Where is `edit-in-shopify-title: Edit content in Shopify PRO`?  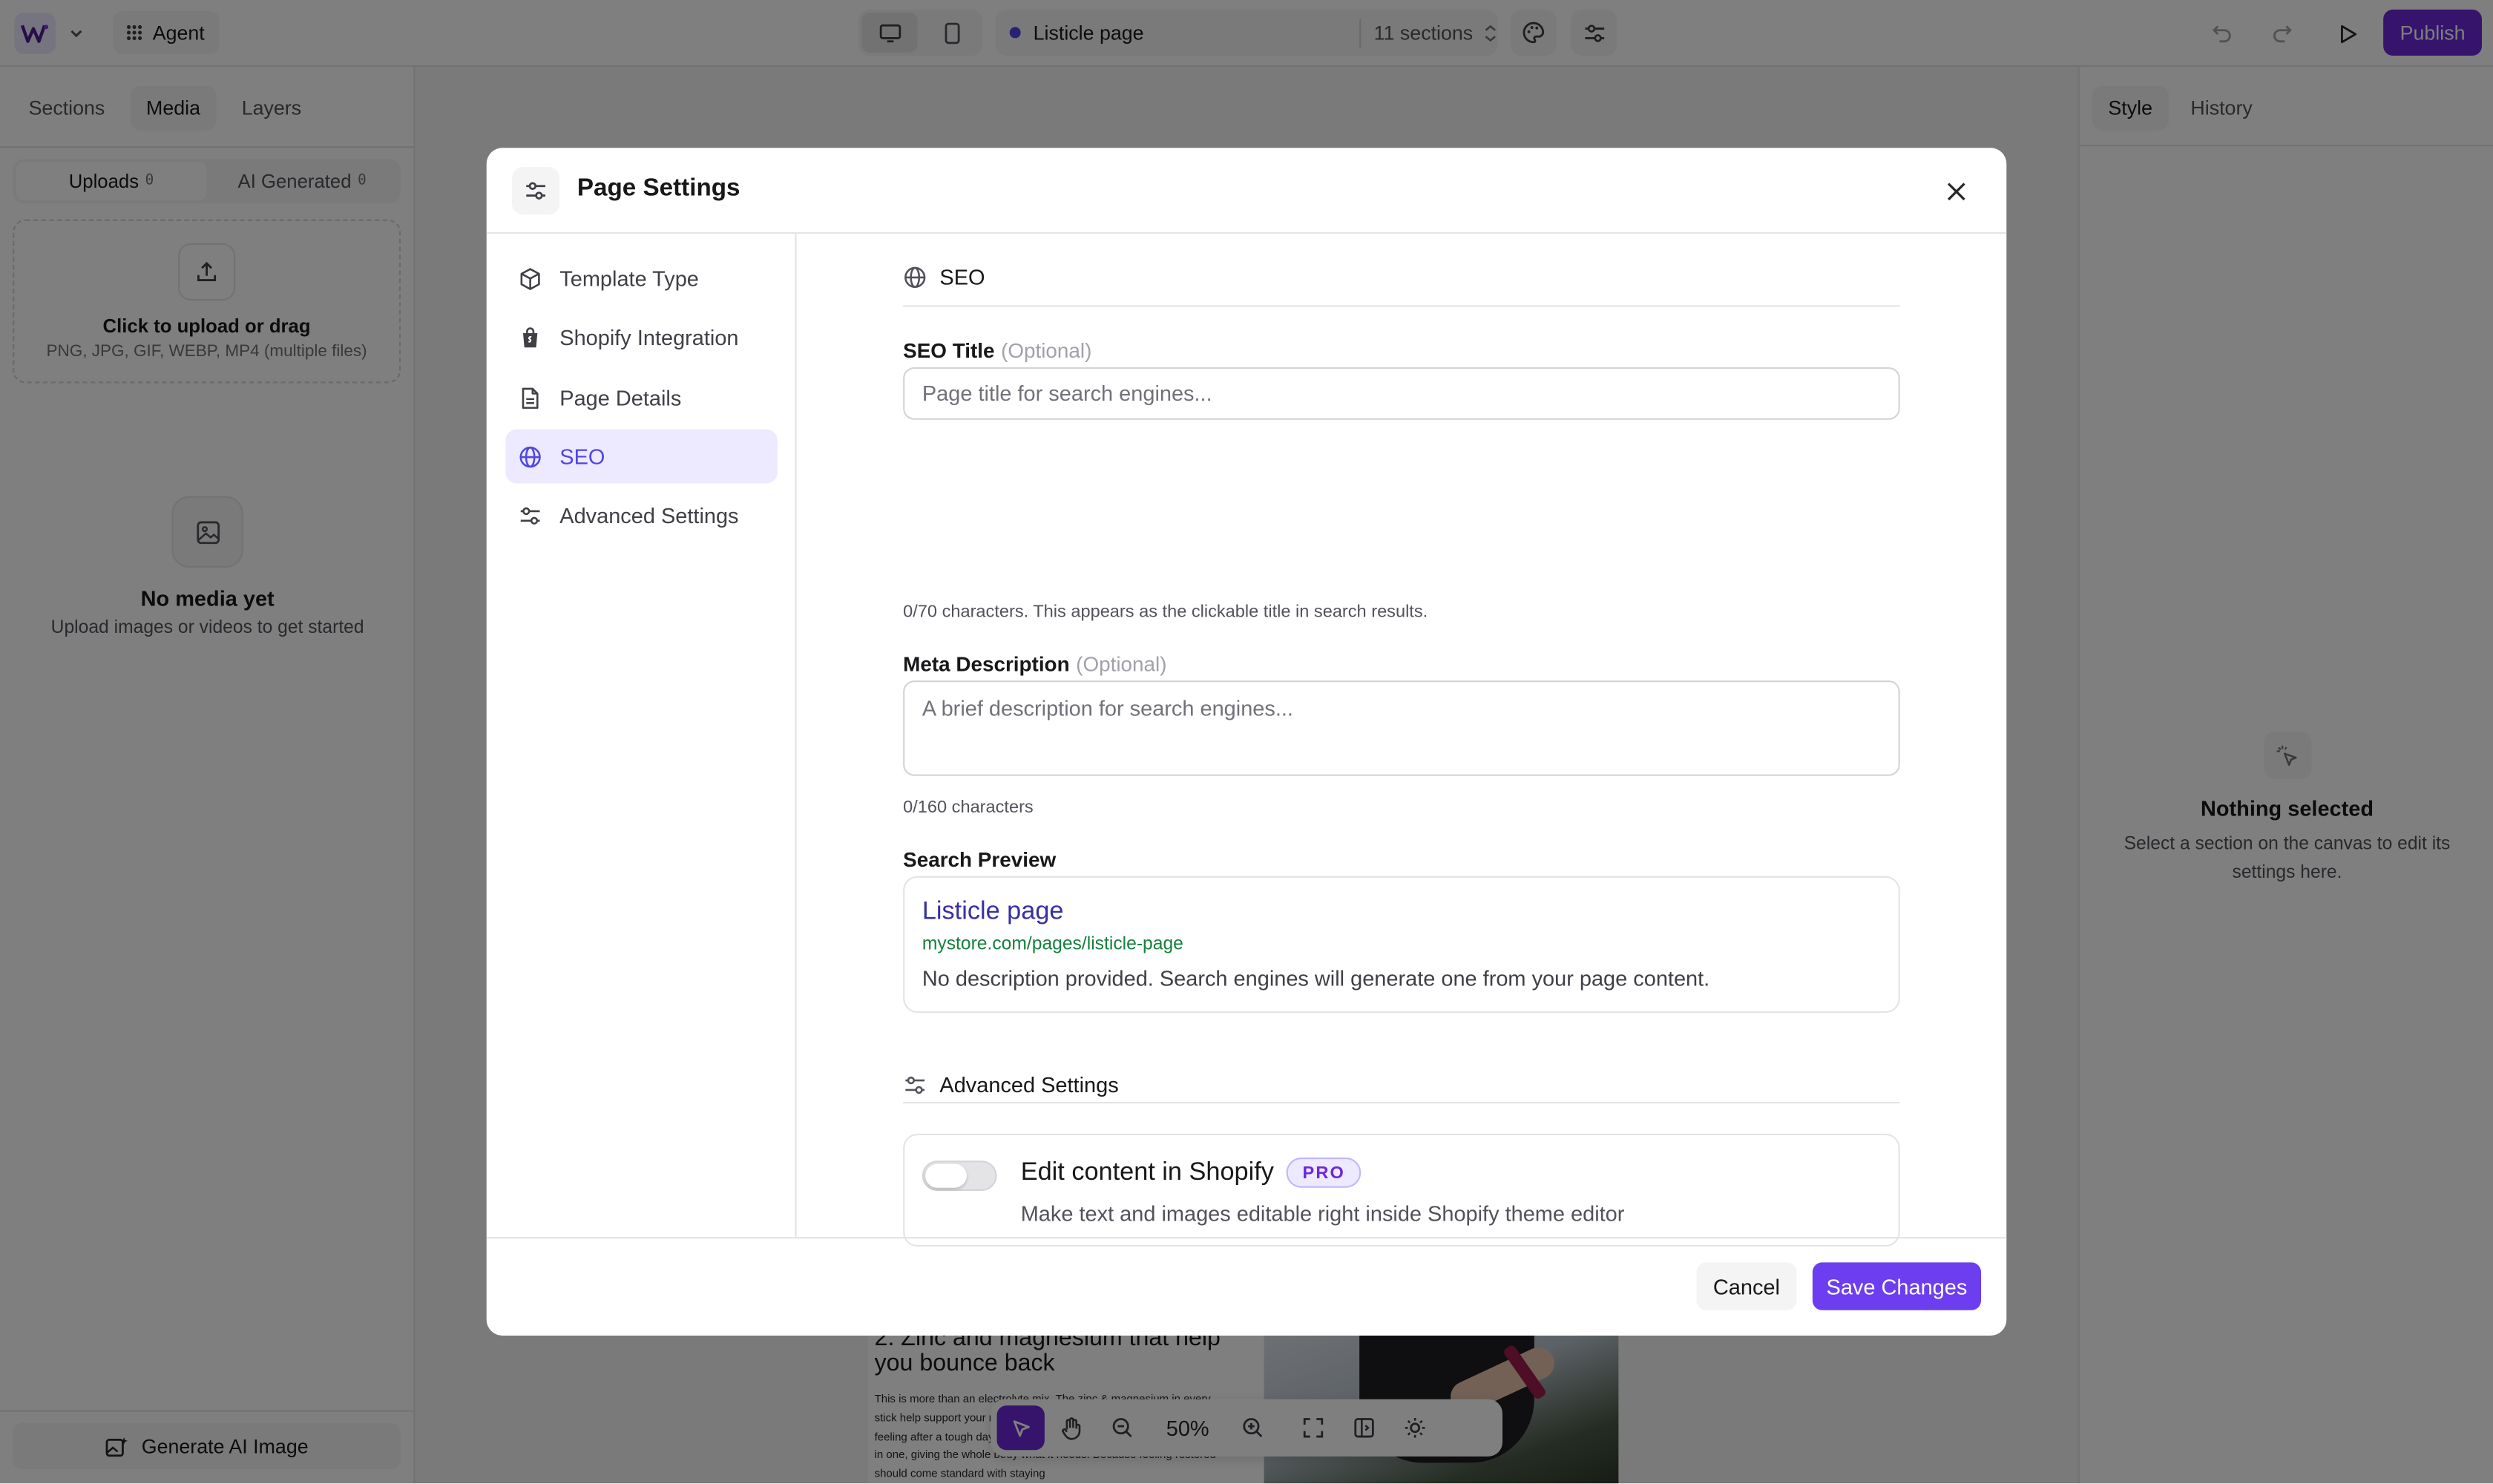 edit-in-shopify-title: Edit content in Shopify PRO is located at coordinates (1191, 1173).